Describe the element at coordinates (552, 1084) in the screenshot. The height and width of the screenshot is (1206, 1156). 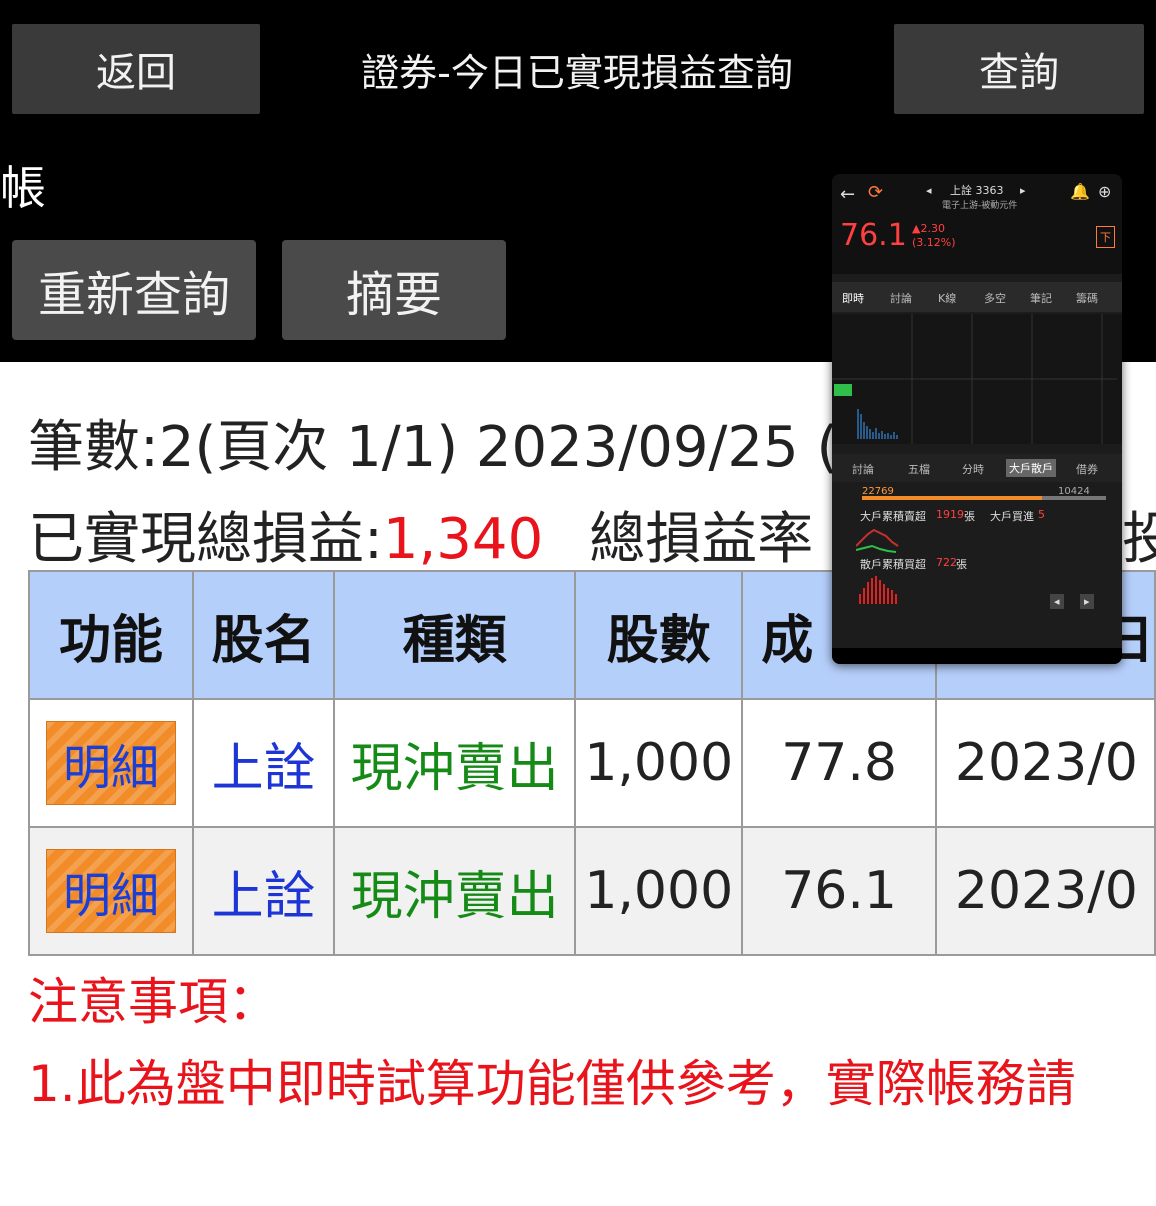
I see `notes-line-1: 1.此為盤中即時試算功能僅供參考，實際帳務請` at that location.